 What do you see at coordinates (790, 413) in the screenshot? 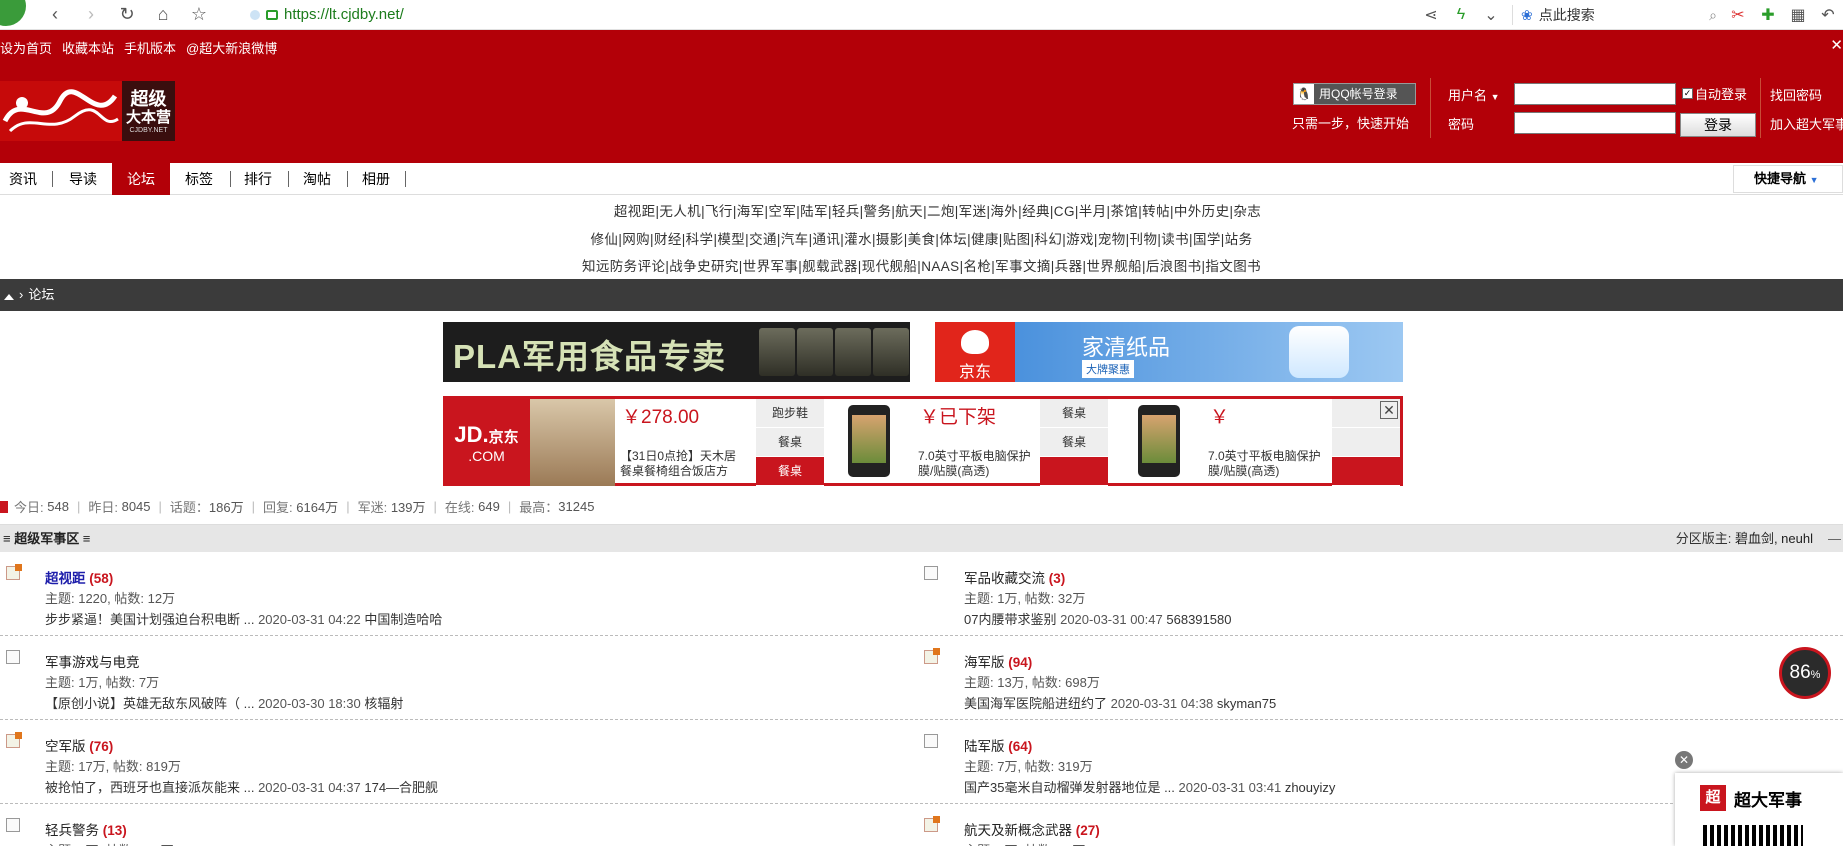
I see `product-tab: 跑步鞋` at bounding box center [790, 413].